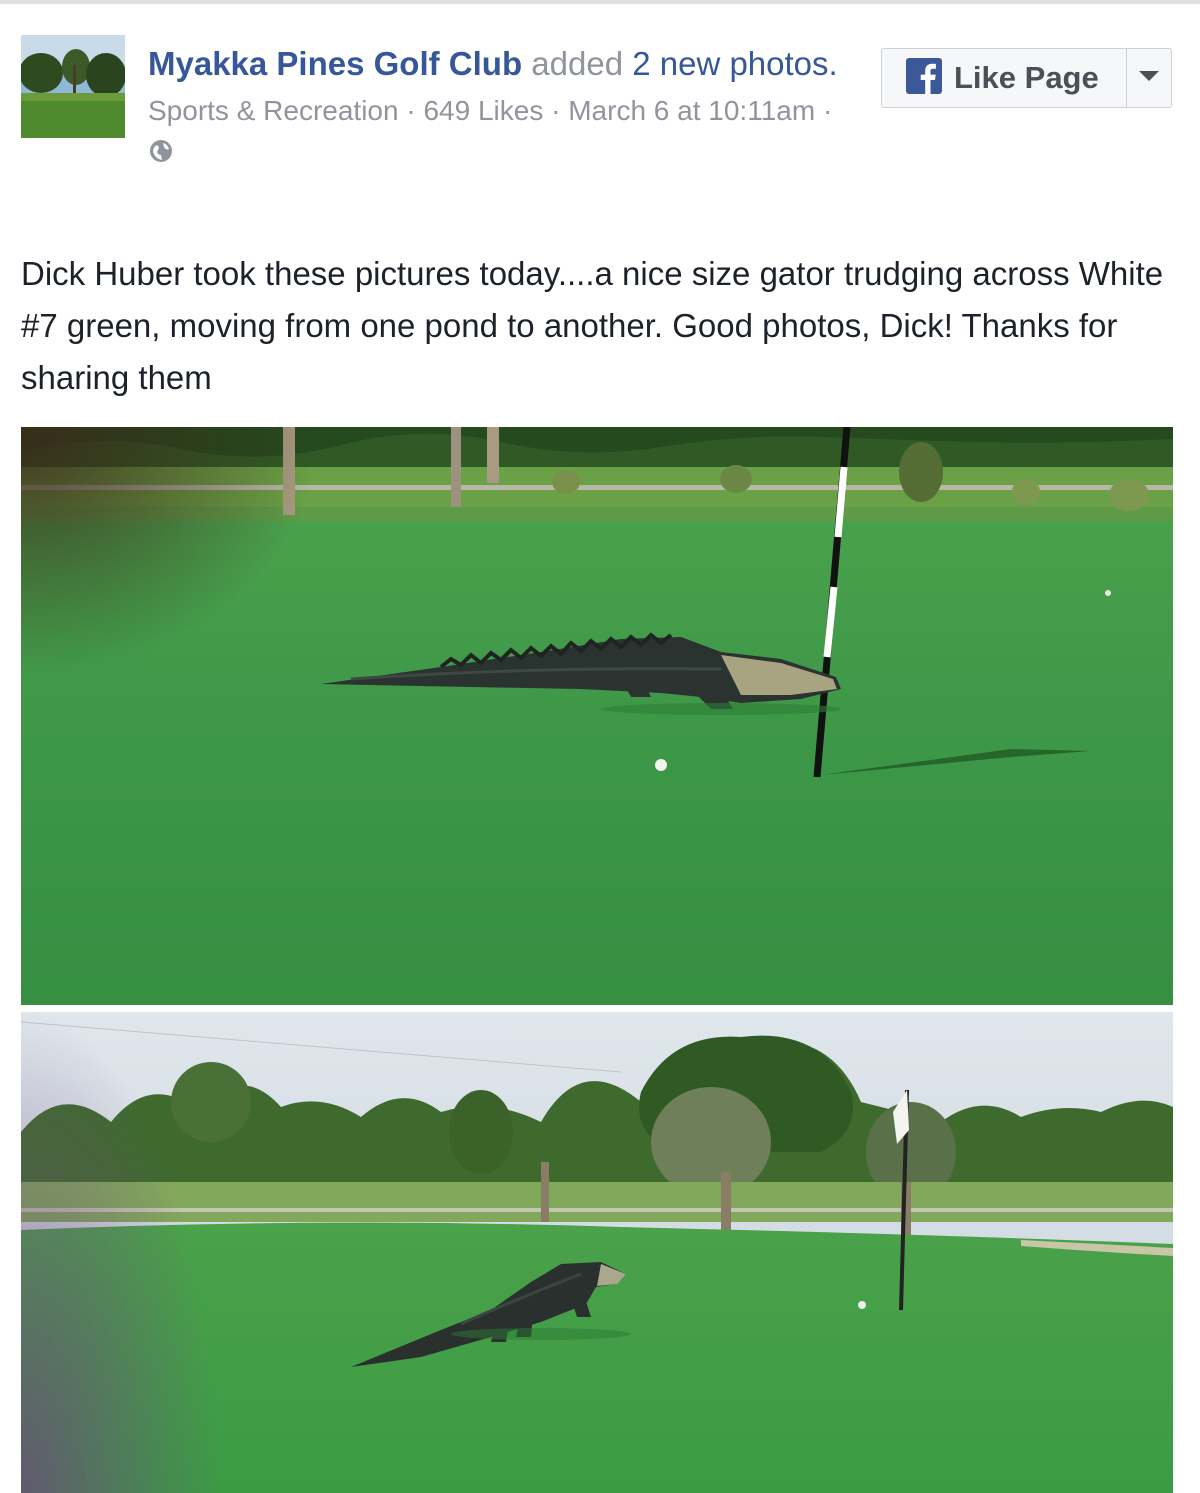 Image resolution: width=1200 pixels, height=1493 pixels. I want to click on like-page-button-group: Like Page, so click(1026, 78).